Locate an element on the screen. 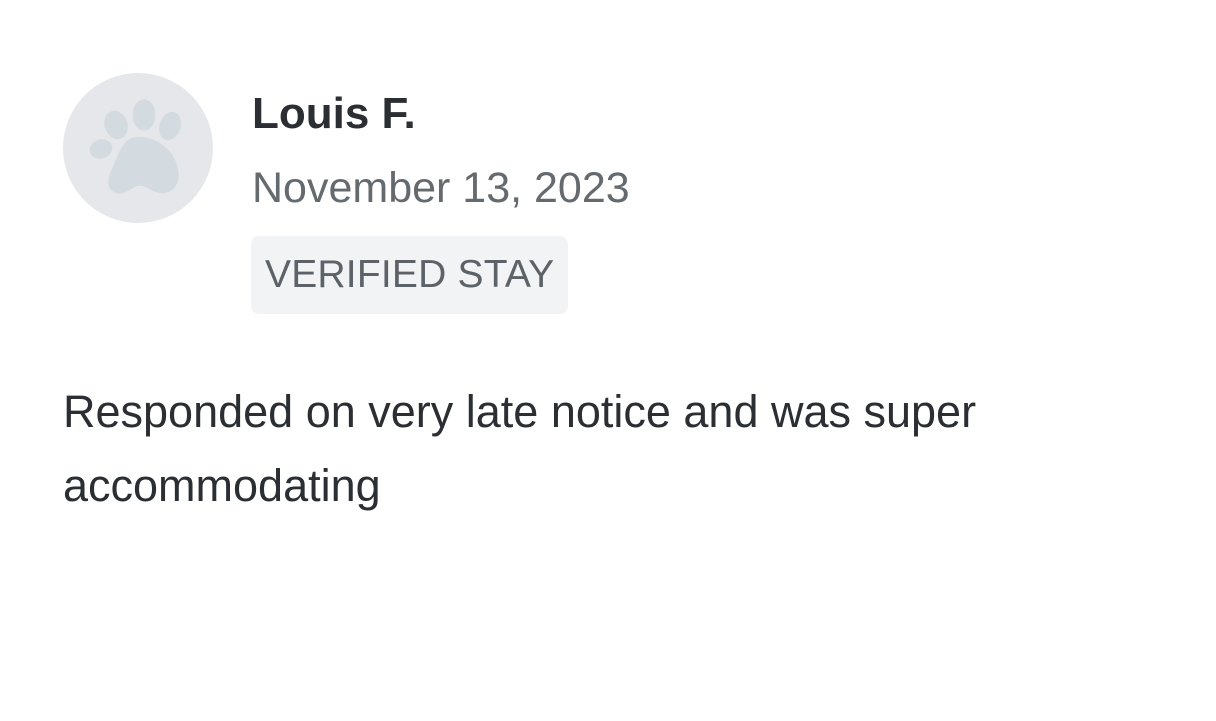 Image resolution: width=1216 pixels, height=721 pixels. verified-stay-badge-label: VERIFIED STAY is located at coordinates (410, 274).